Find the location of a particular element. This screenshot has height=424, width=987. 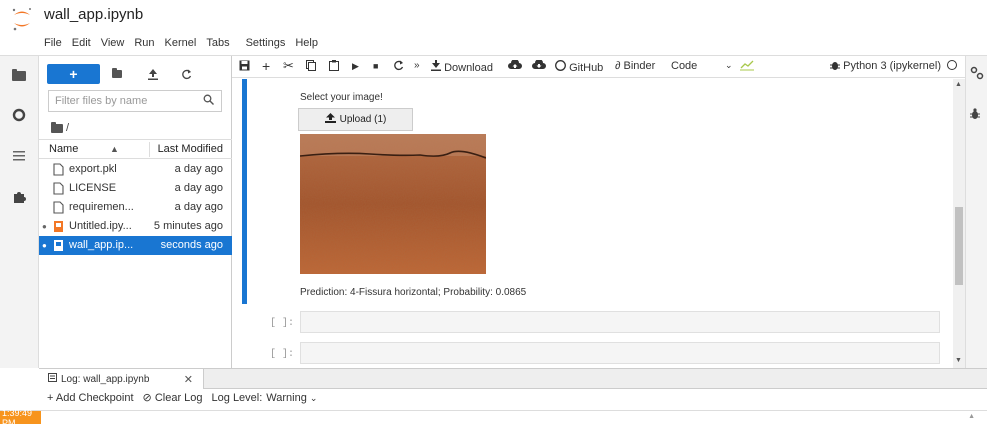

notebook-icon is located at coordinates (58, 245).